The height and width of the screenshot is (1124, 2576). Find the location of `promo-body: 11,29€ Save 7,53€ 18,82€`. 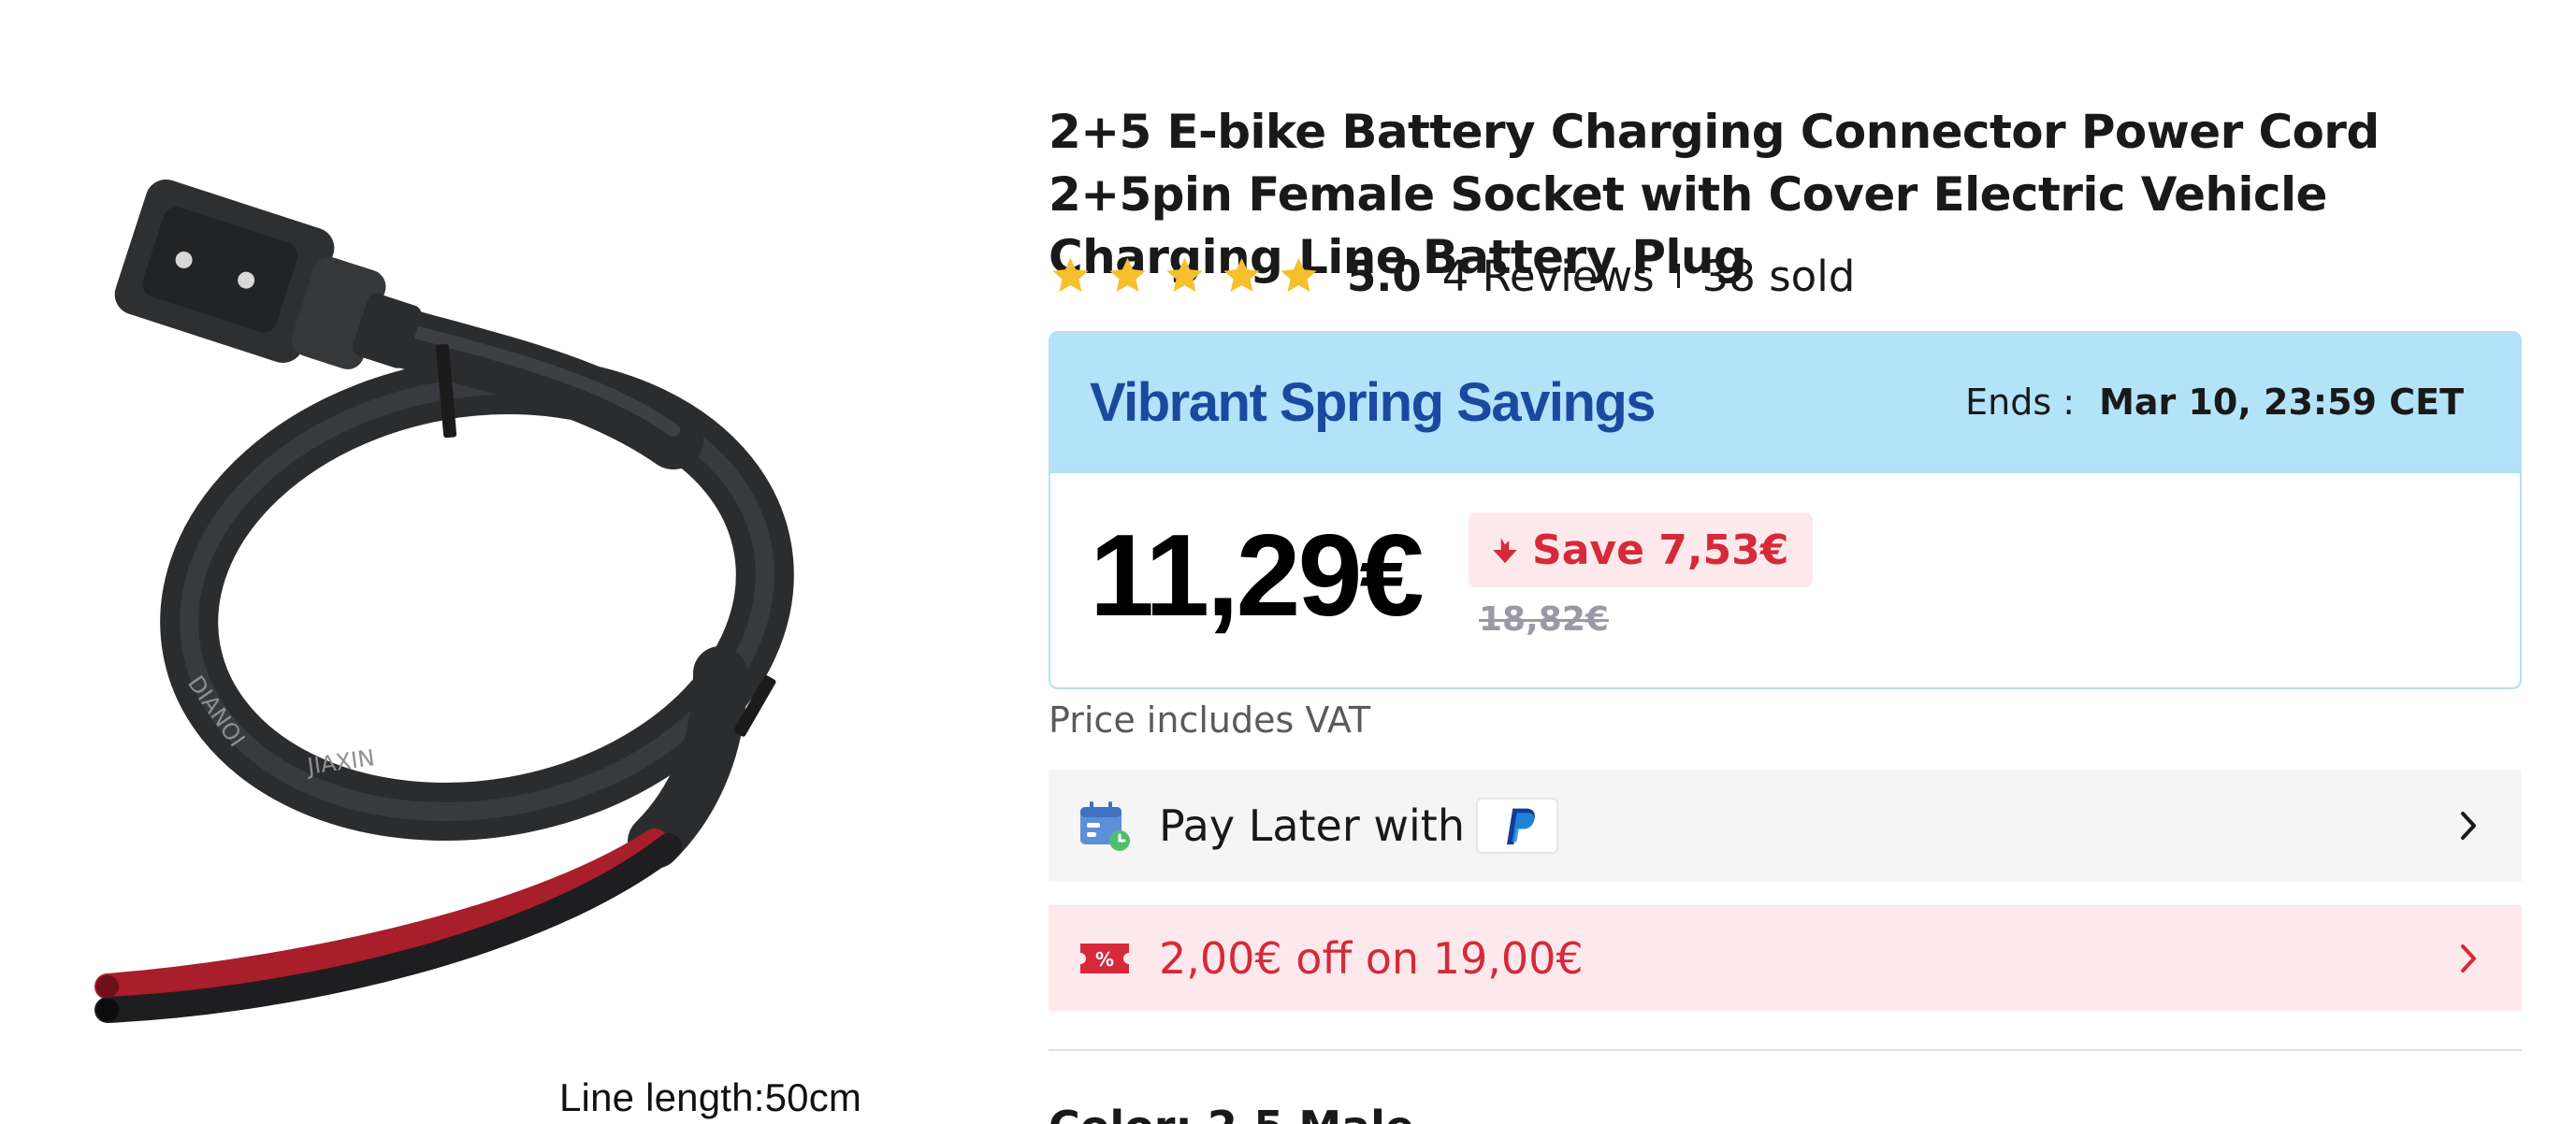

promo-body: 11,29€ Save 7,53€ 18,82€ is located at coordinates (1785, 580).